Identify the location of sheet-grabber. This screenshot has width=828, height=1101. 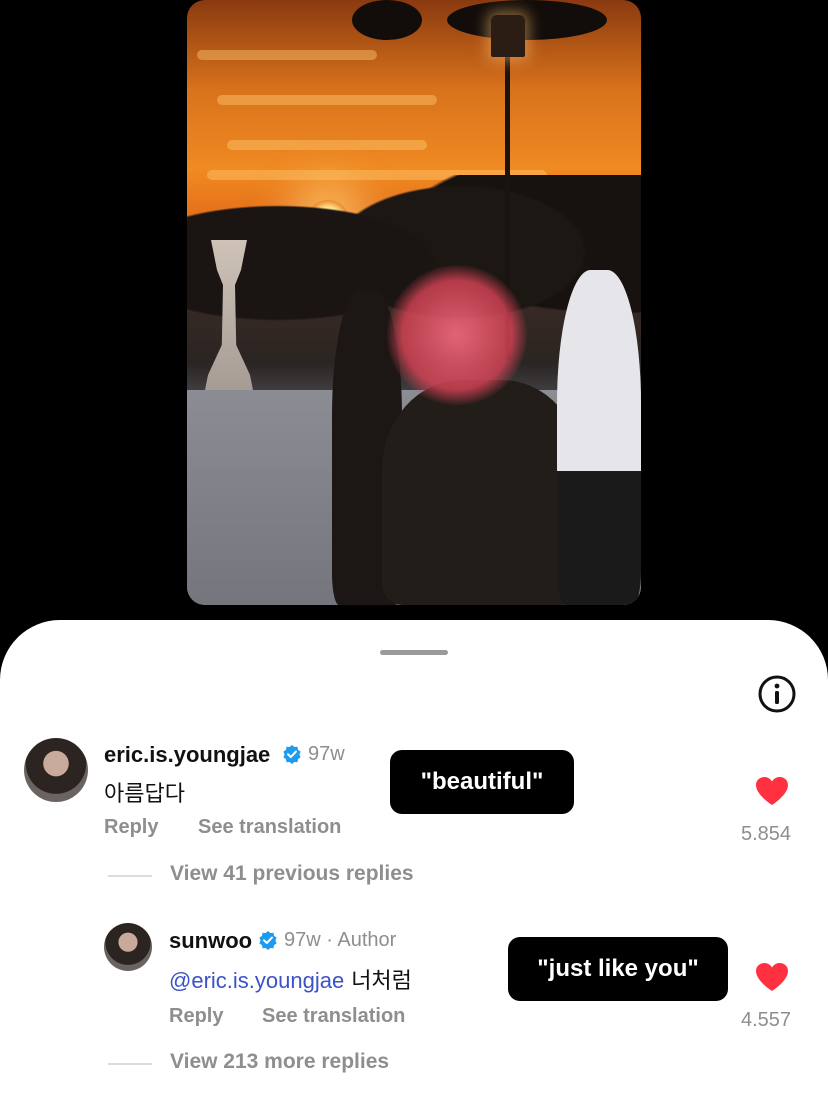
(414, 652).